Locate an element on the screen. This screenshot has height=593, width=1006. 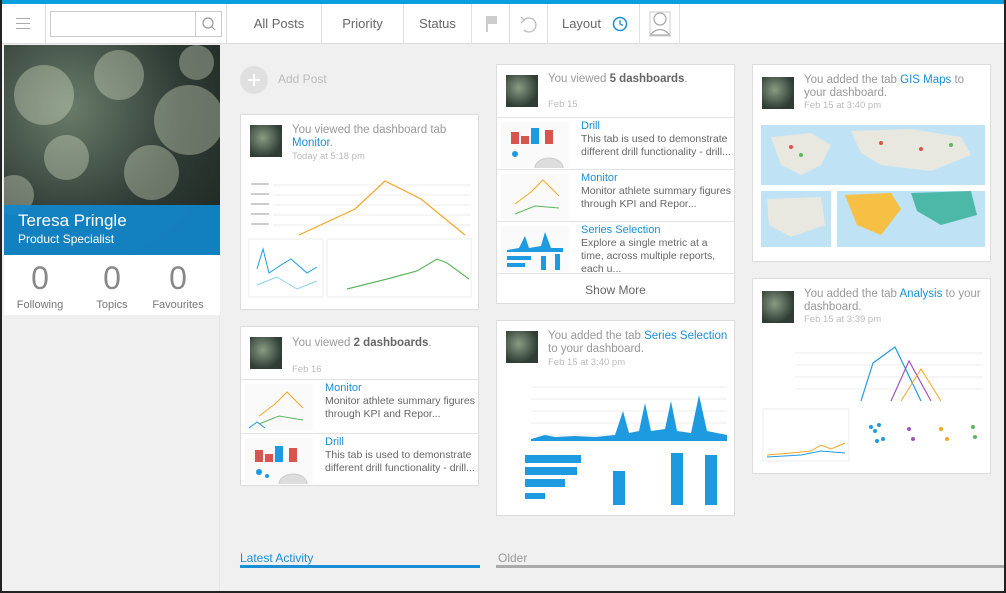
search-box is located at coordinates (136, 24).